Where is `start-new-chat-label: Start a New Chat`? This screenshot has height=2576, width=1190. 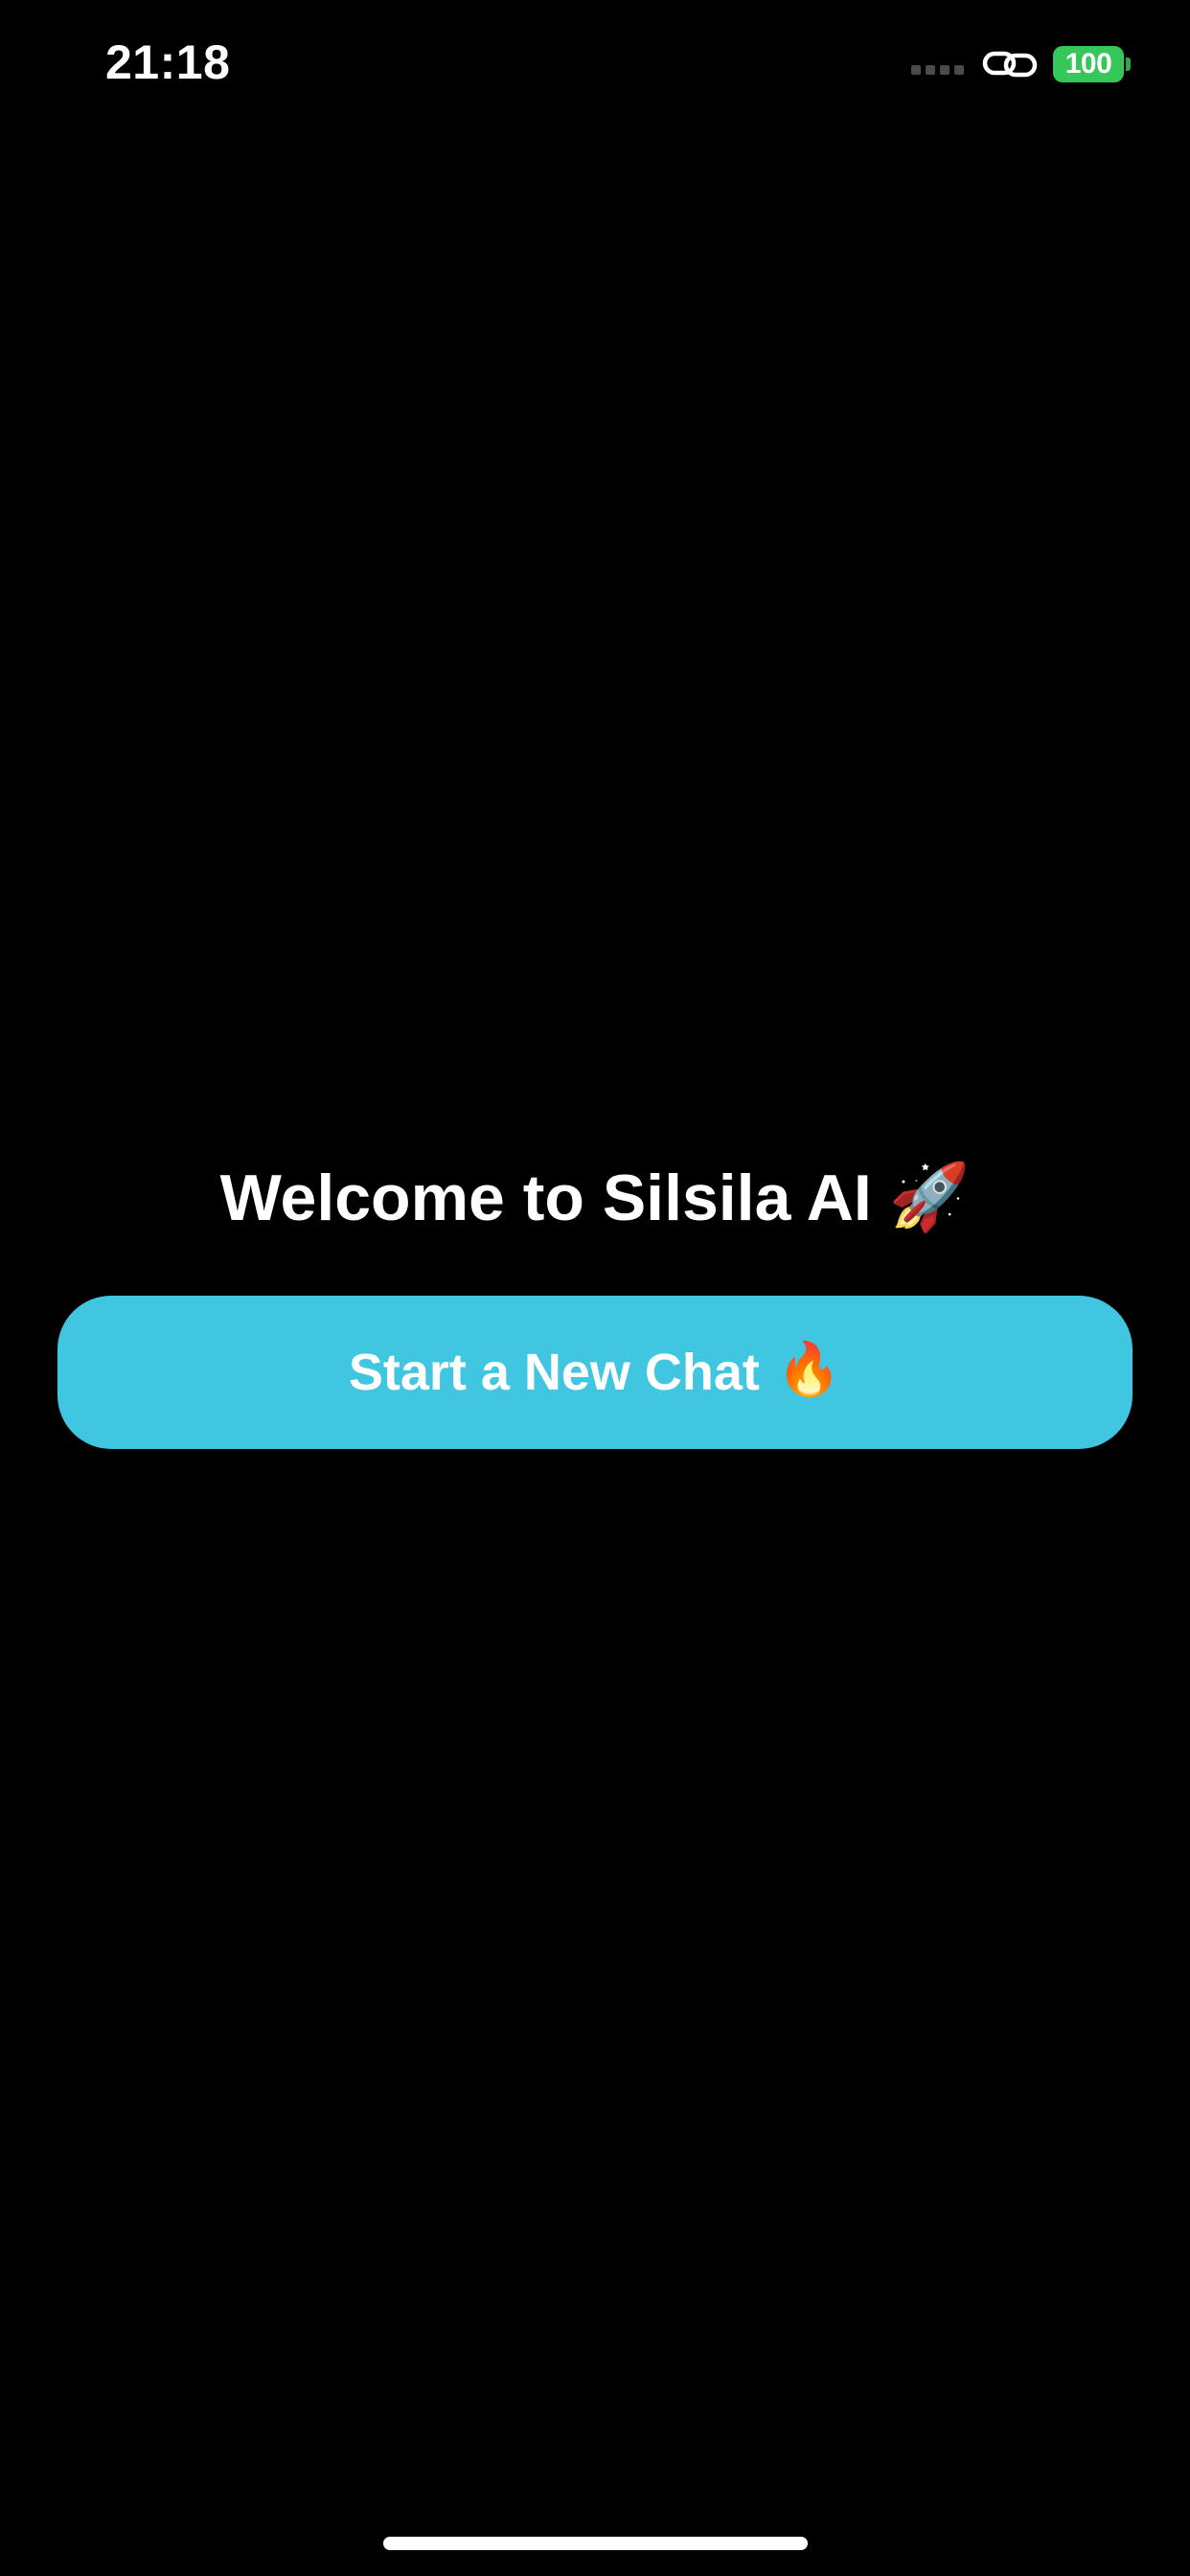
start-new-chat-label: Start a New Chat is located at coordinates (554, 1372).